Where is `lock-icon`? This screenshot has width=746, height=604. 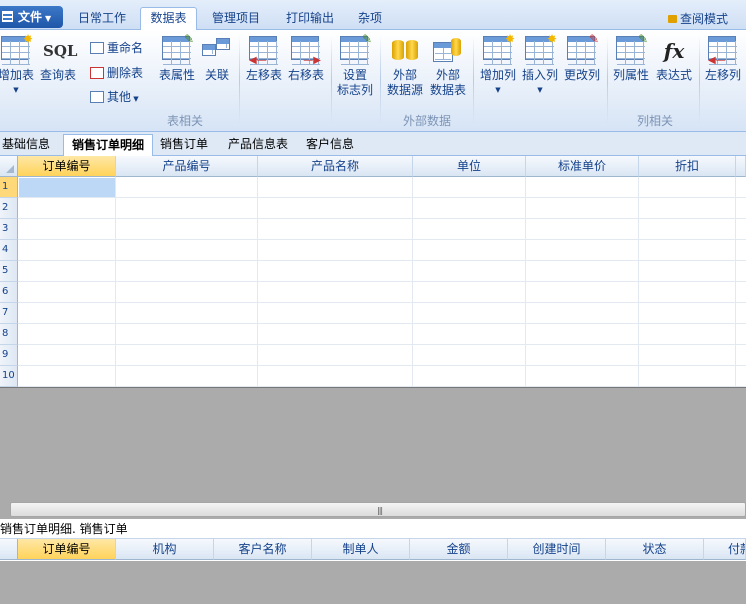 lock-icon is located at coordinates (672, 19).